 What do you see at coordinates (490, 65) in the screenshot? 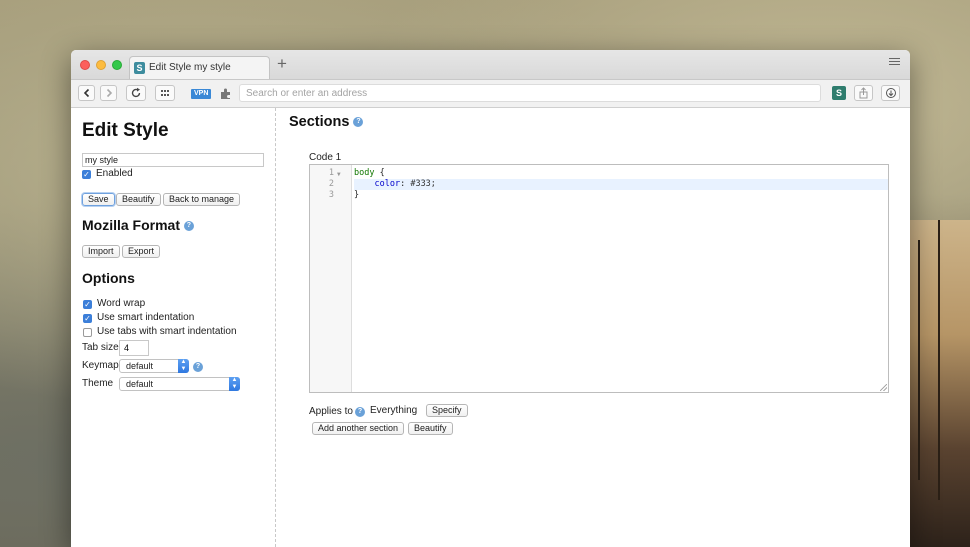
I see `tab-strip: S Edit Style my style +` at bounding box center [490, 65].